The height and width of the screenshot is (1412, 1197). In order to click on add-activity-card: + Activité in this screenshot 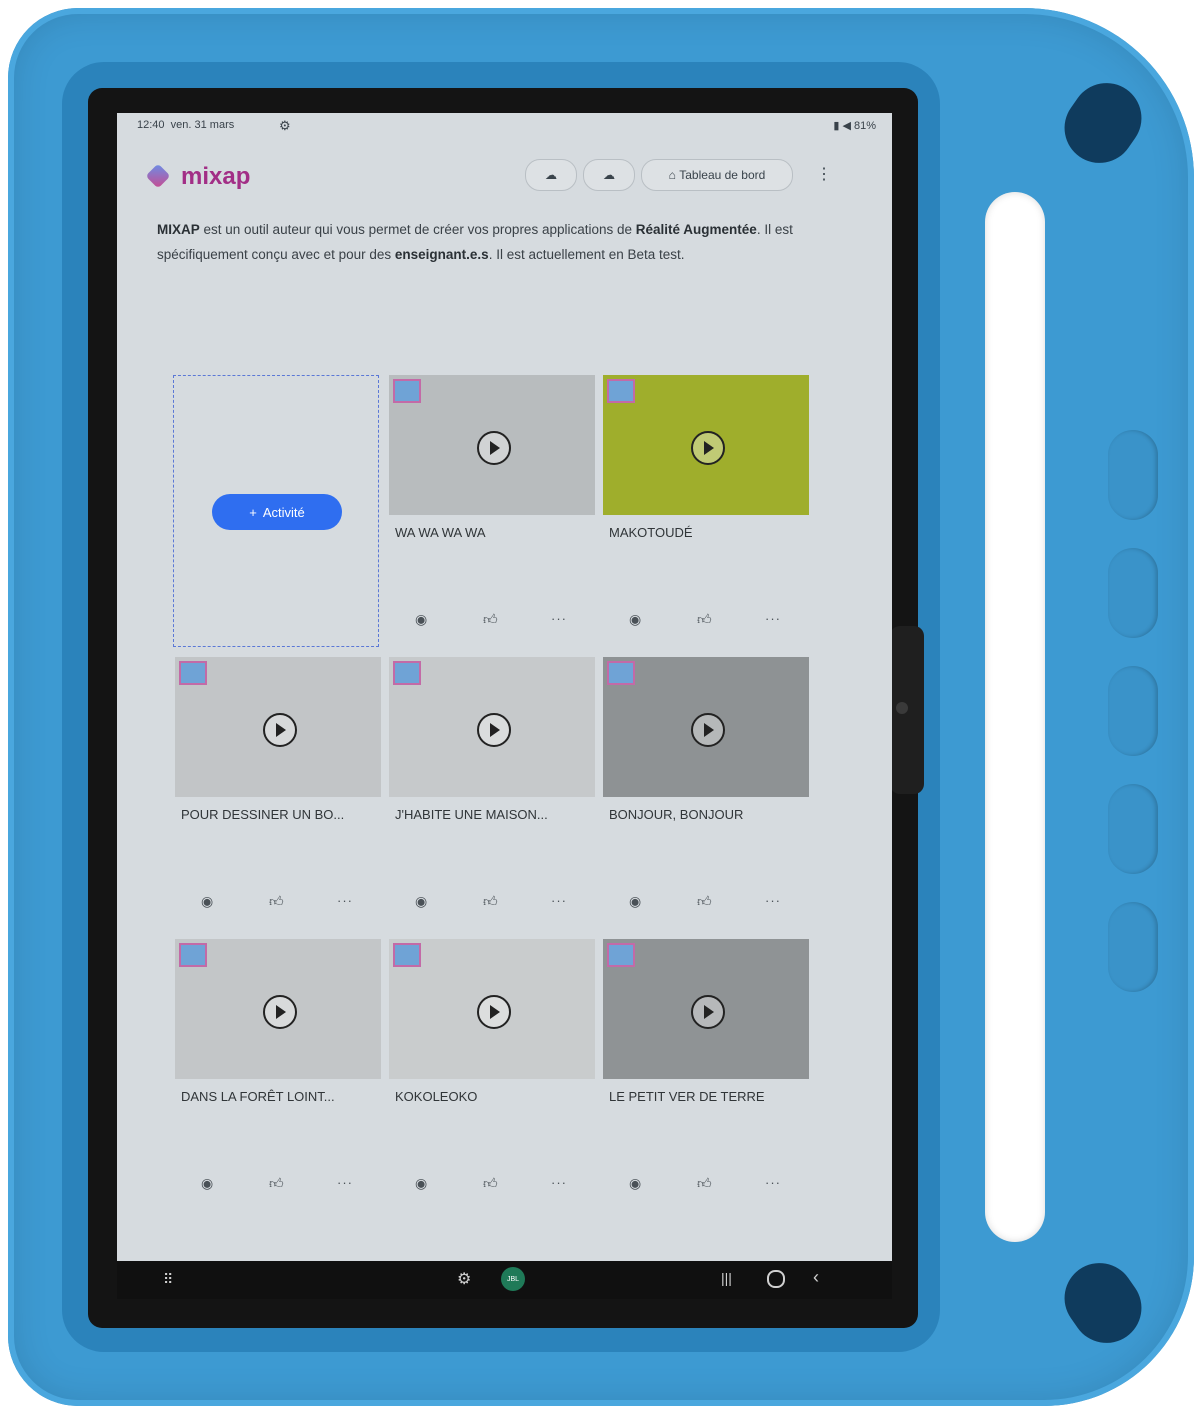, I will do `click(277, 511)`.